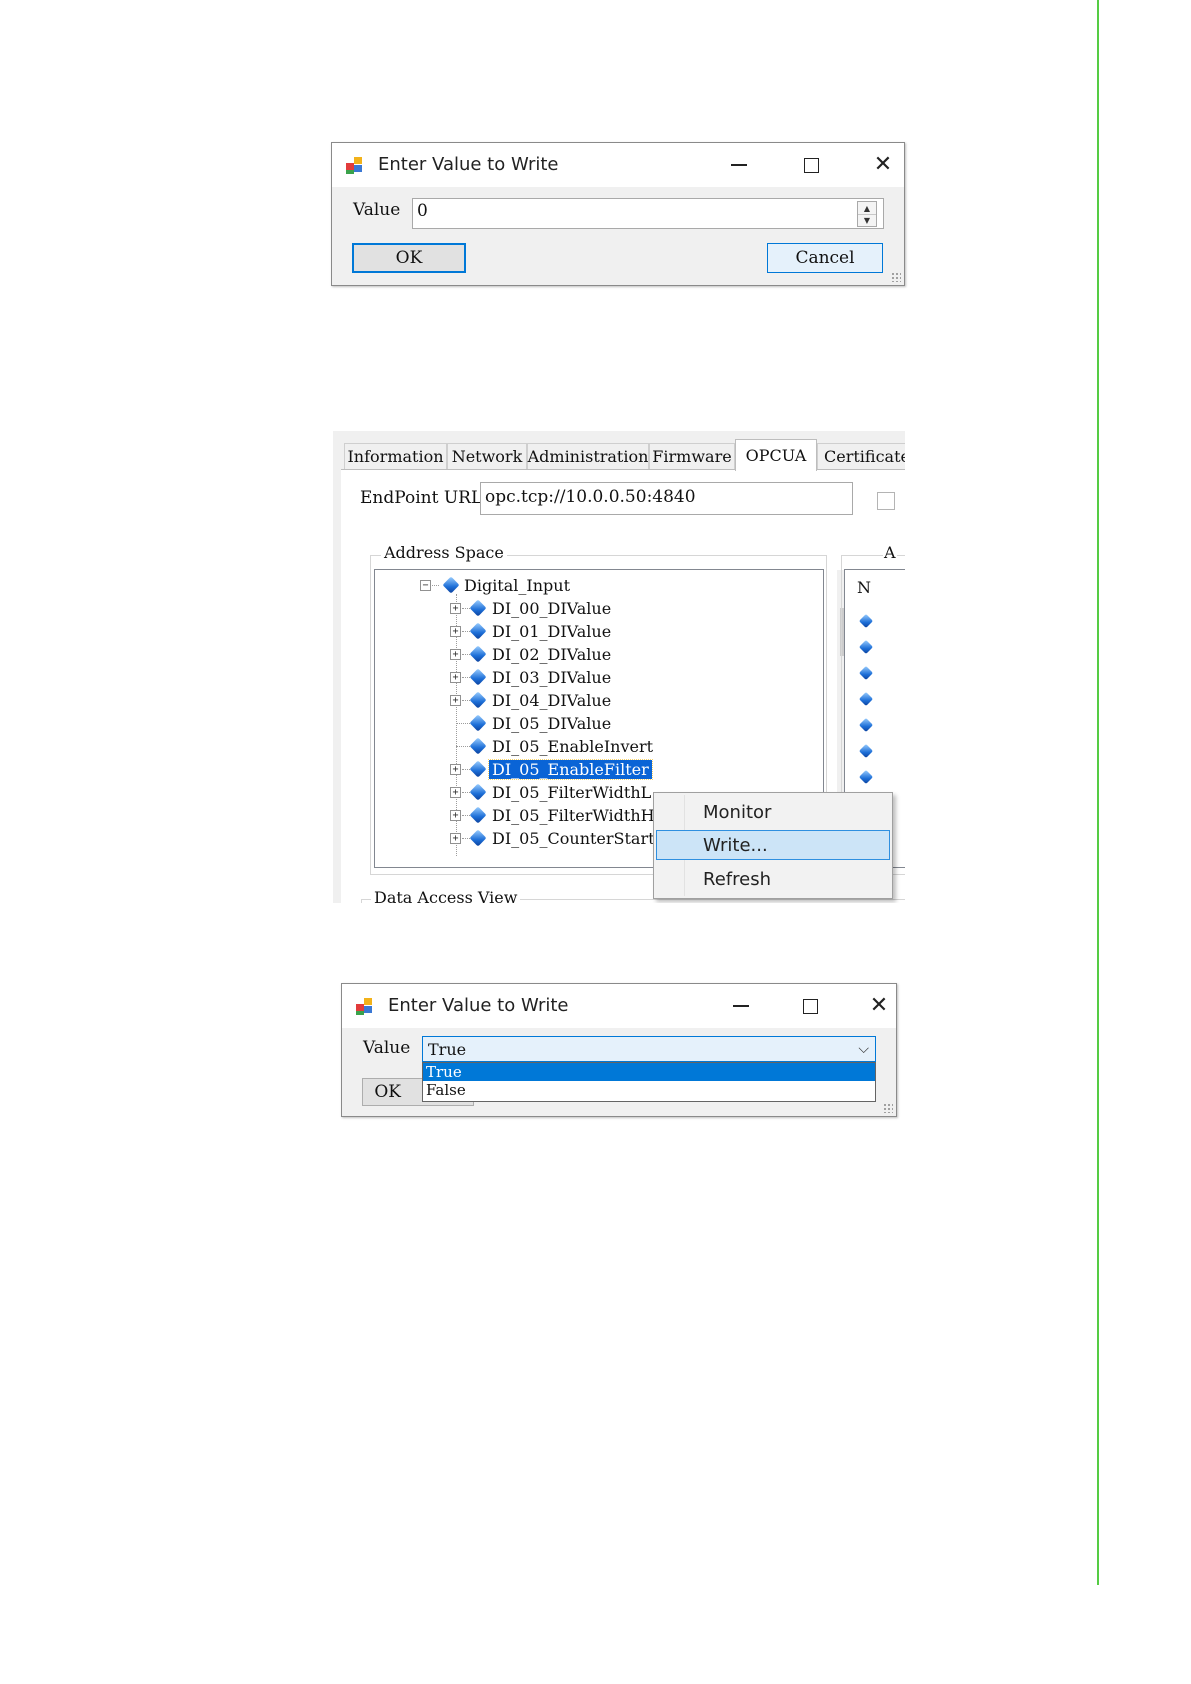 The height and width of the screenshot is (1684, 1191). Describe the element at coordinates (573, 838) in the screenshot. I see `tree-node: DI_05_CounterStart` at that location.